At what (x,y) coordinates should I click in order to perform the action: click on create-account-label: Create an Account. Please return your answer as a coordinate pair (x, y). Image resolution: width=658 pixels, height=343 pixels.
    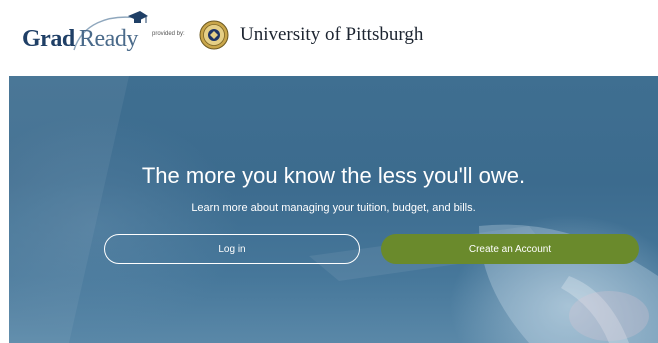
    Looking at the image, I should click on (510, 249).